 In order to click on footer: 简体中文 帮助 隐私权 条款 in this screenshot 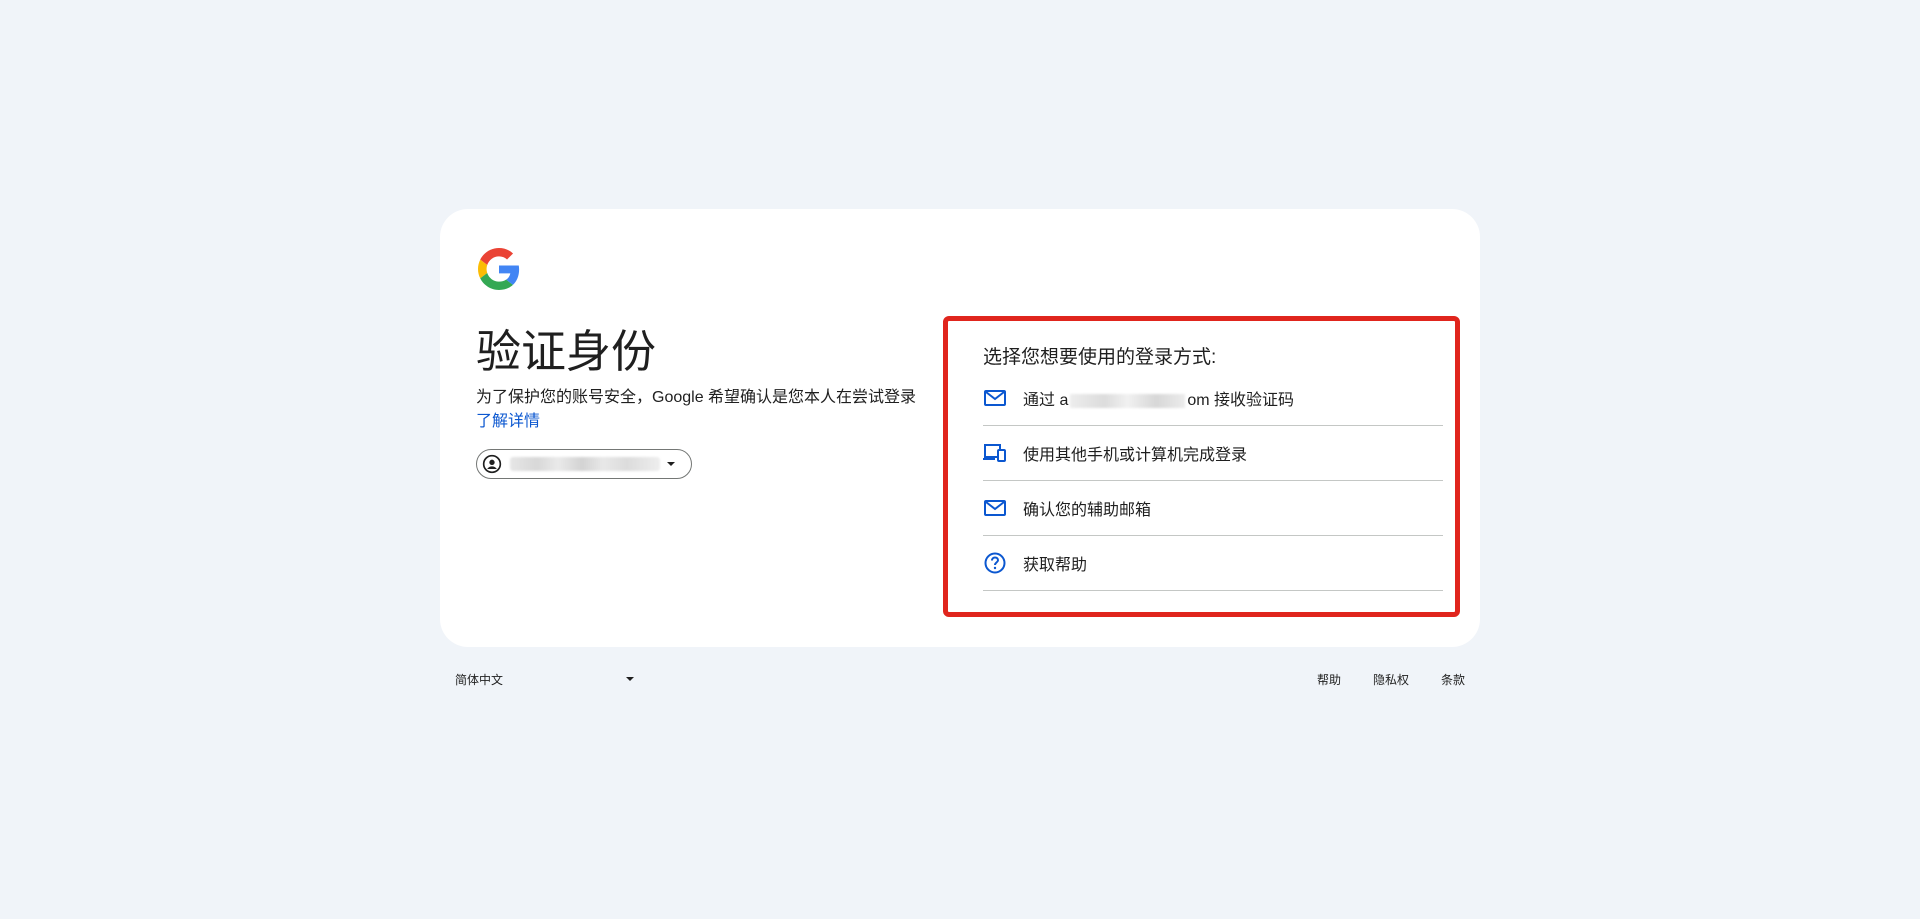, I will do `click(960, 679)`.